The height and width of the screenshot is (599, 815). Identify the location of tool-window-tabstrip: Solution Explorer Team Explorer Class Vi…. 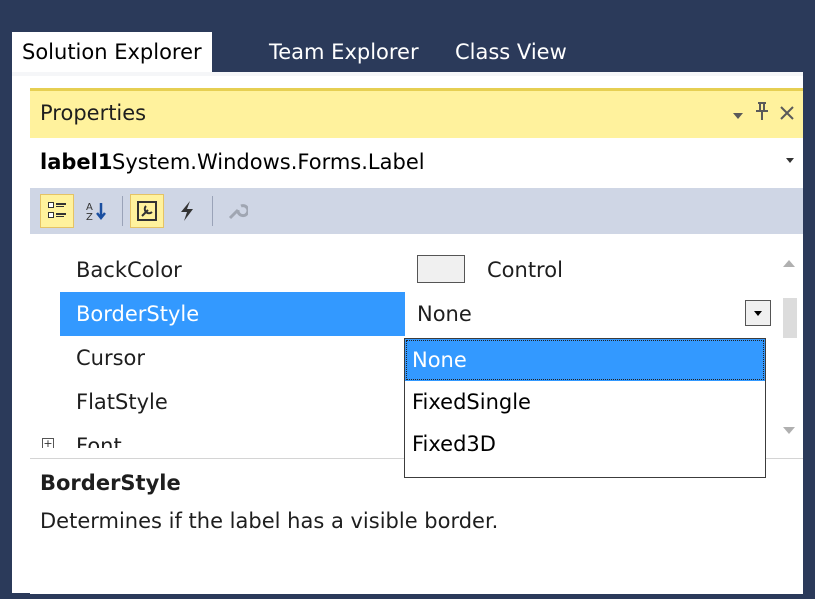
(407, 38).